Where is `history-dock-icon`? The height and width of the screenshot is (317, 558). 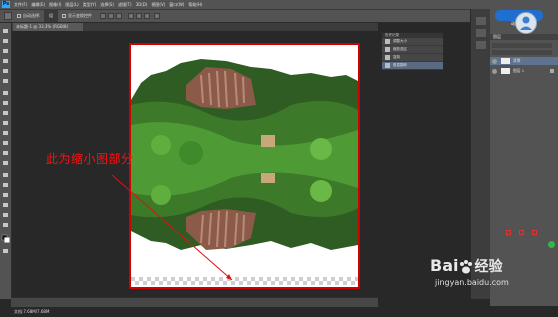
history-dock-icon is located at coordinates (481, 21).